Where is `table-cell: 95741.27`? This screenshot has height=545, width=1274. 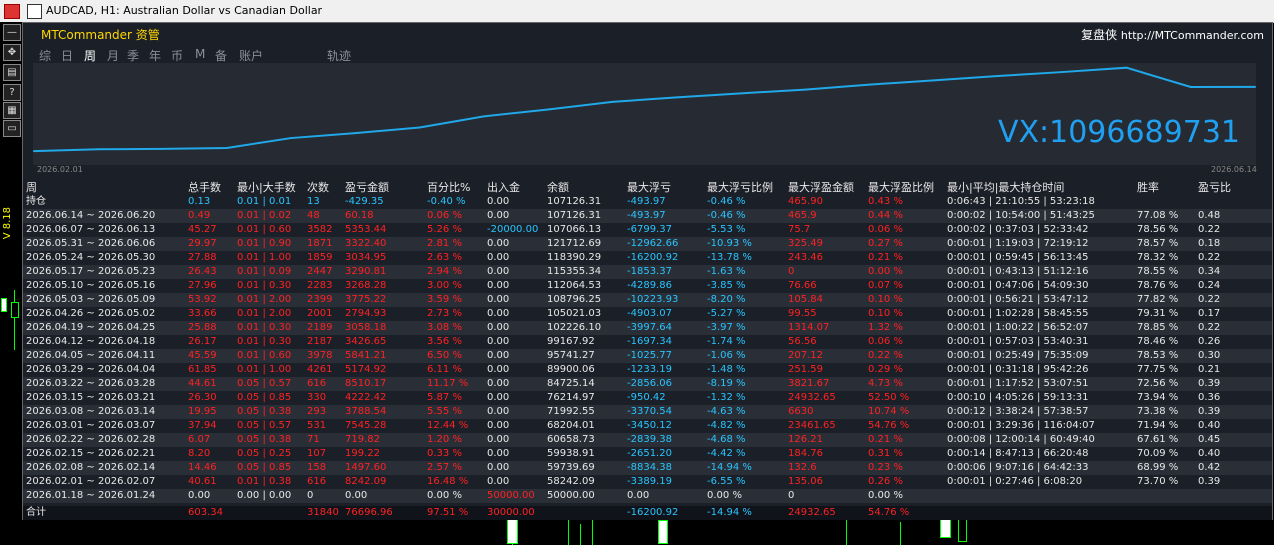 table-cell: 95741.27 is located at coordinates (571, 355).